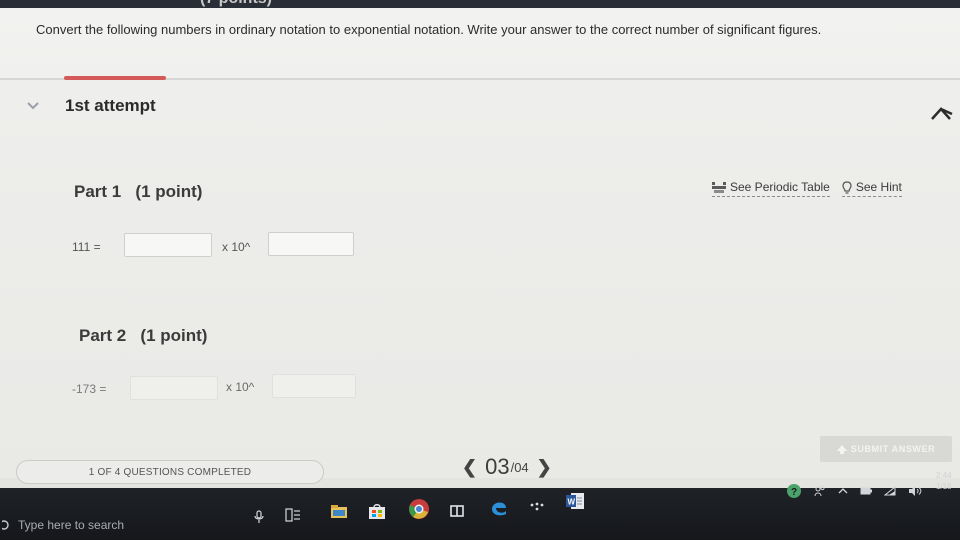  I want to click on periodic-table-label: See Periodic Table, so click(780, 187).